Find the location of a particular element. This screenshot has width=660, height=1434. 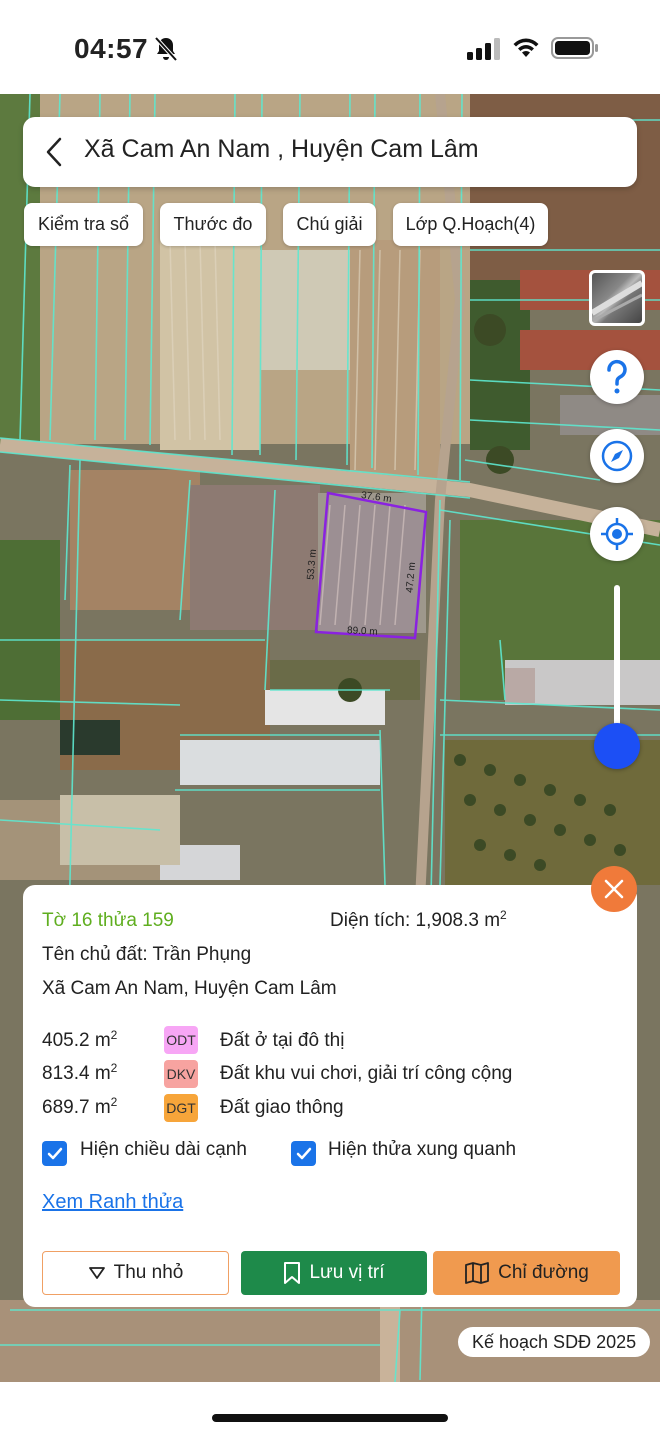

land-use-description: Đất giao thông is located at coordinates (282, 1107).